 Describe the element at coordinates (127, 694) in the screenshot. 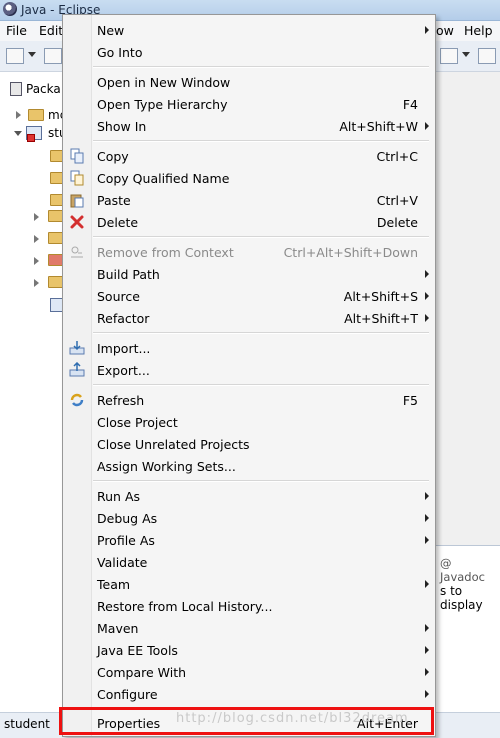

I see `menu-item-label: Configure` at that location.